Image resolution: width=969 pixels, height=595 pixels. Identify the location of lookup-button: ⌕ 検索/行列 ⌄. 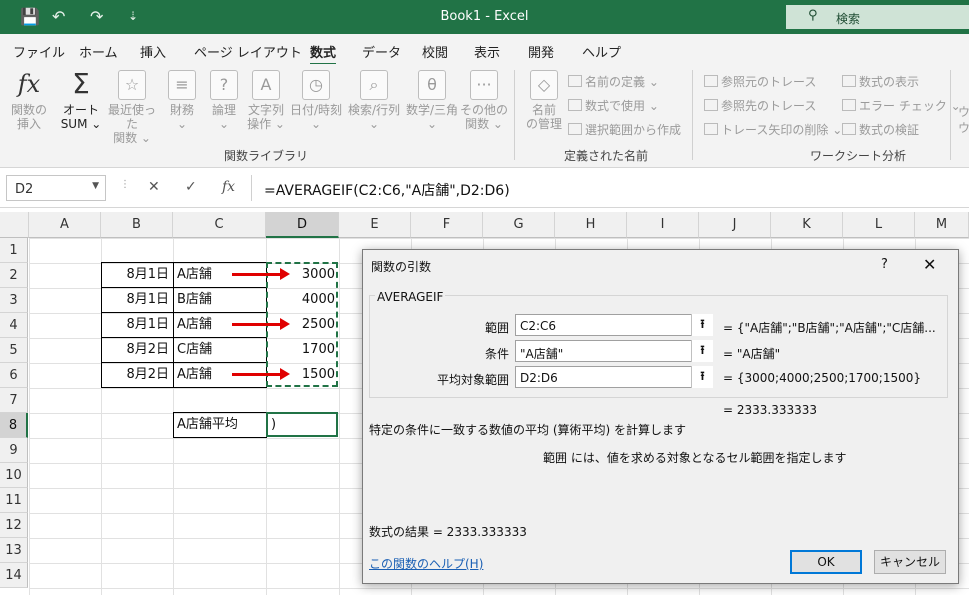
(374, 100).